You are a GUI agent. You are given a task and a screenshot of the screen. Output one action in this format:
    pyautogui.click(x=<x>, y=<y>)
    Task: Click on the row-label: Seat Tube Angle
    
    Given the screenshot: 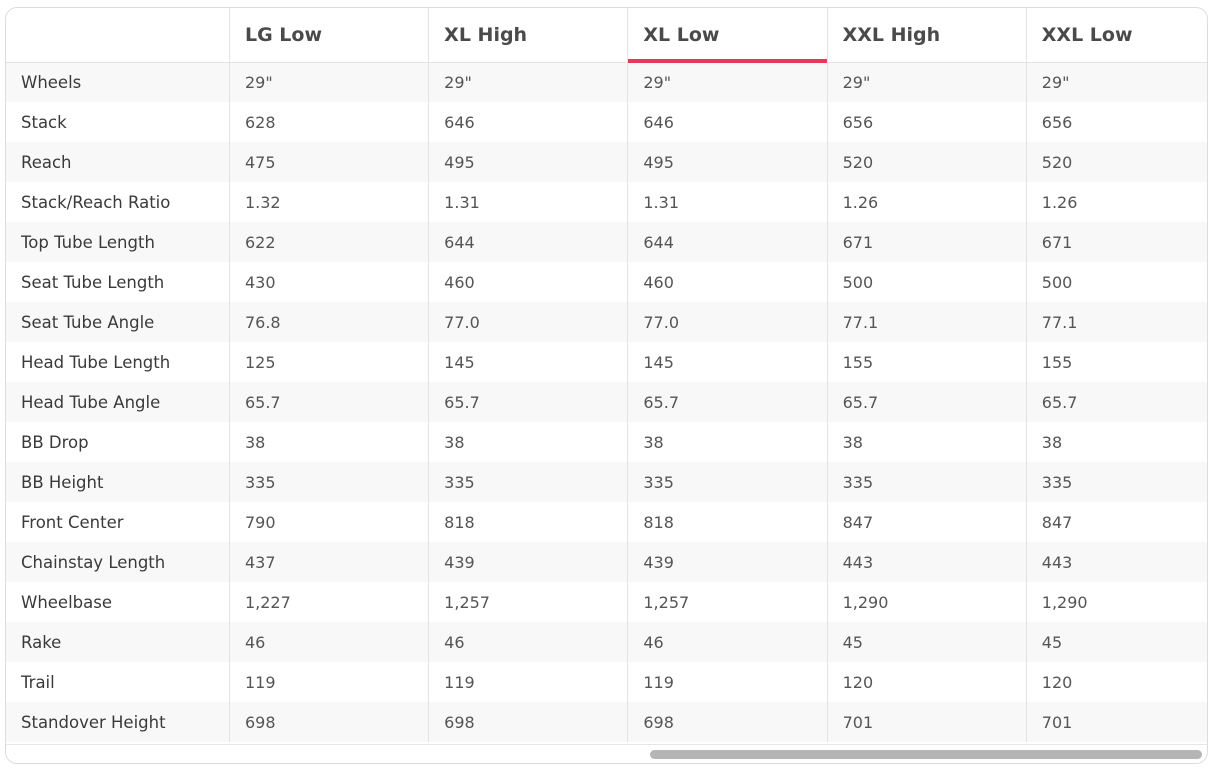 What is the action you would take?
    pyautogui.click(x=118, y=322)
    